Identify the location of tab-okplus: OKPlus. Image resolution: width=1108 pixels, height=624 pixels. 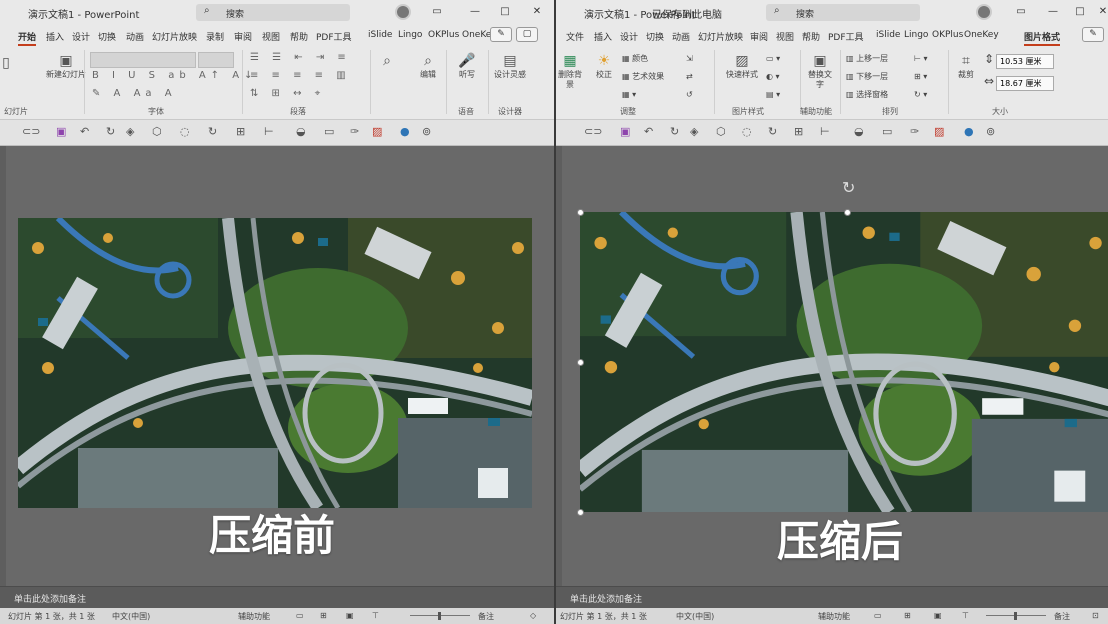
(443, 35).